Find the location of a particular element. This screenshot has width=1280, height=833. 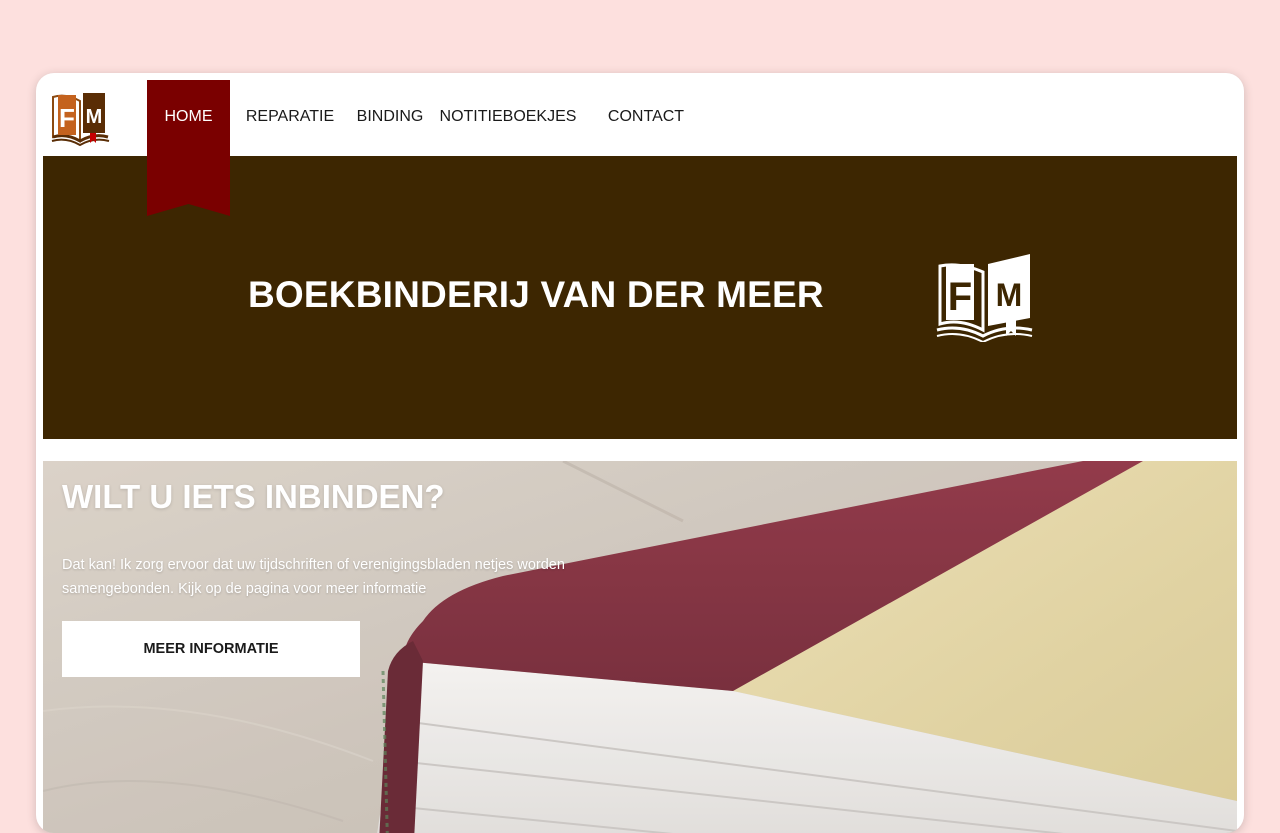

nav-label: BINDING is located at coordinates (390, 116).